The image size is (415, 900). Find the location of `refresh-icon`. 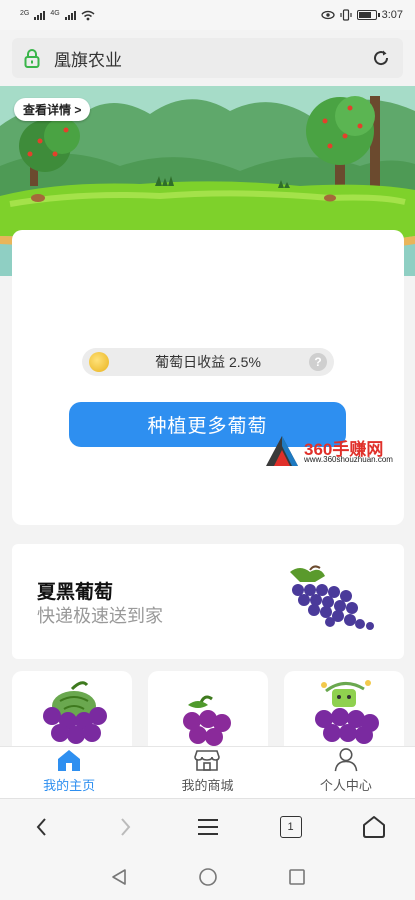

refresh-icon is located at coordinates (381, 58).